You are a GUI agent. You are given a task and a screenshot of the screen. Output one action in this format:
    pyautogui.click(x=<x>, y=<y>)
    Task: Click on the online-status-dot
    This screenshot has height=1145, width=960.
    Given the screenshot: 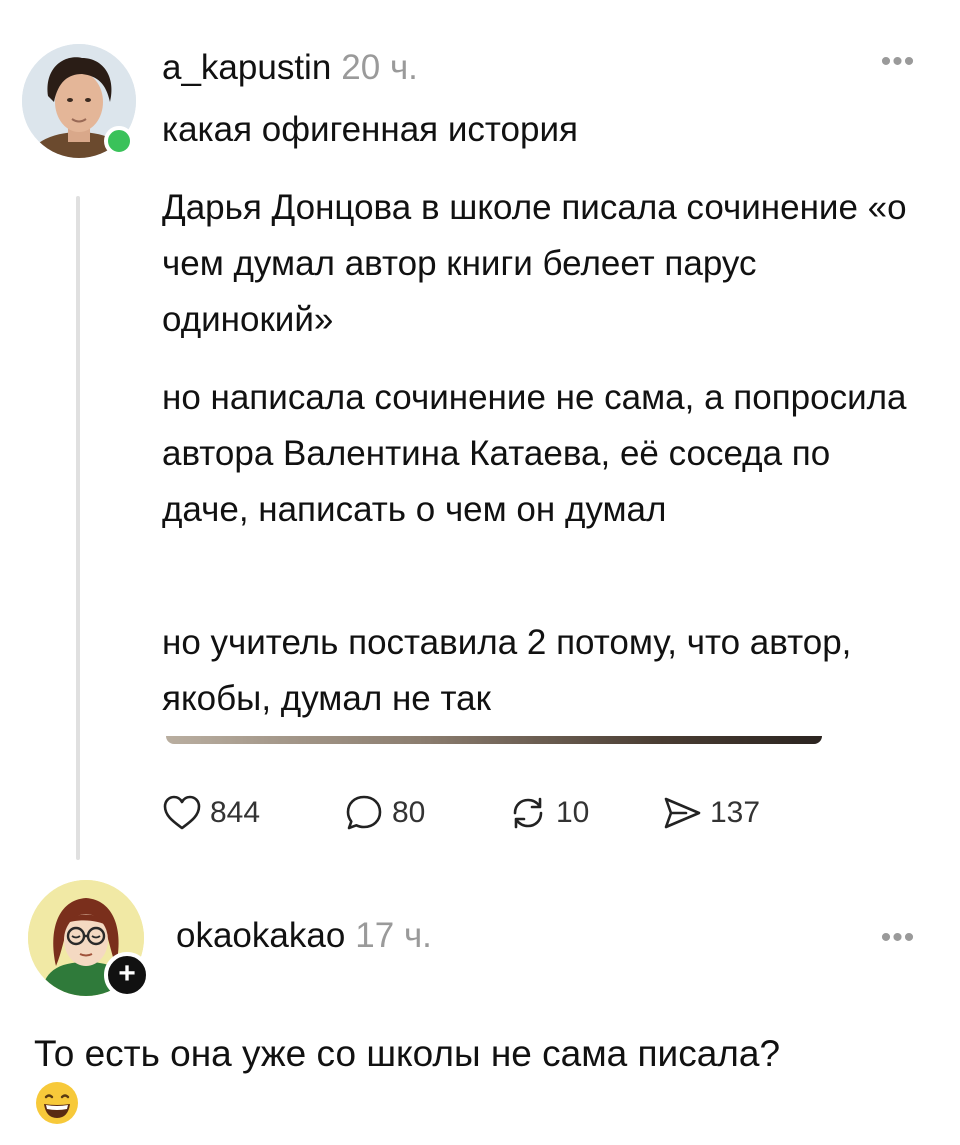 What is the action you would take?
    pyautogui.click(x=119, y=141)
    